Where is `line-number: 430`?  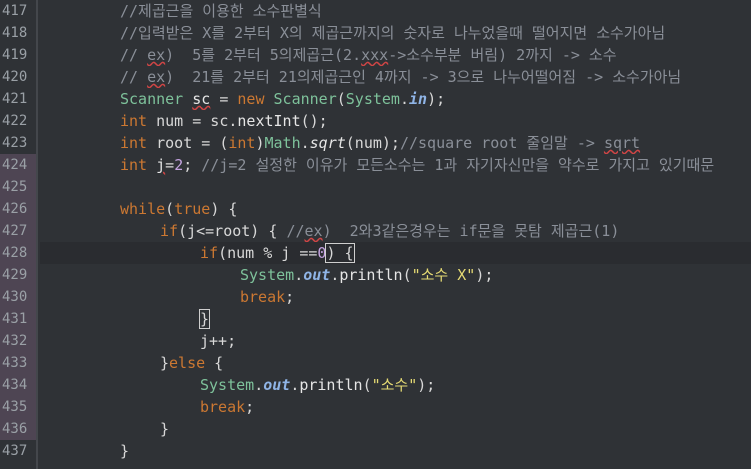
line-number: 430 is located at coordinates (18, 297).